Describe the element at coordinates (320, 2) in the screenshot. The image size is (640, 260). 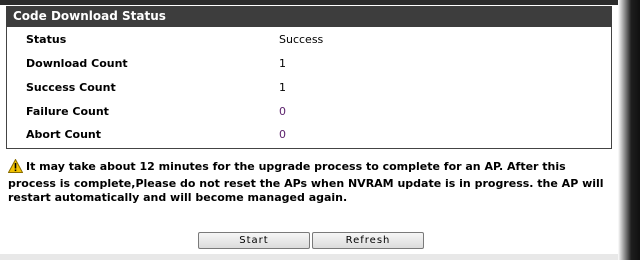
I see `top-bar` at that location.